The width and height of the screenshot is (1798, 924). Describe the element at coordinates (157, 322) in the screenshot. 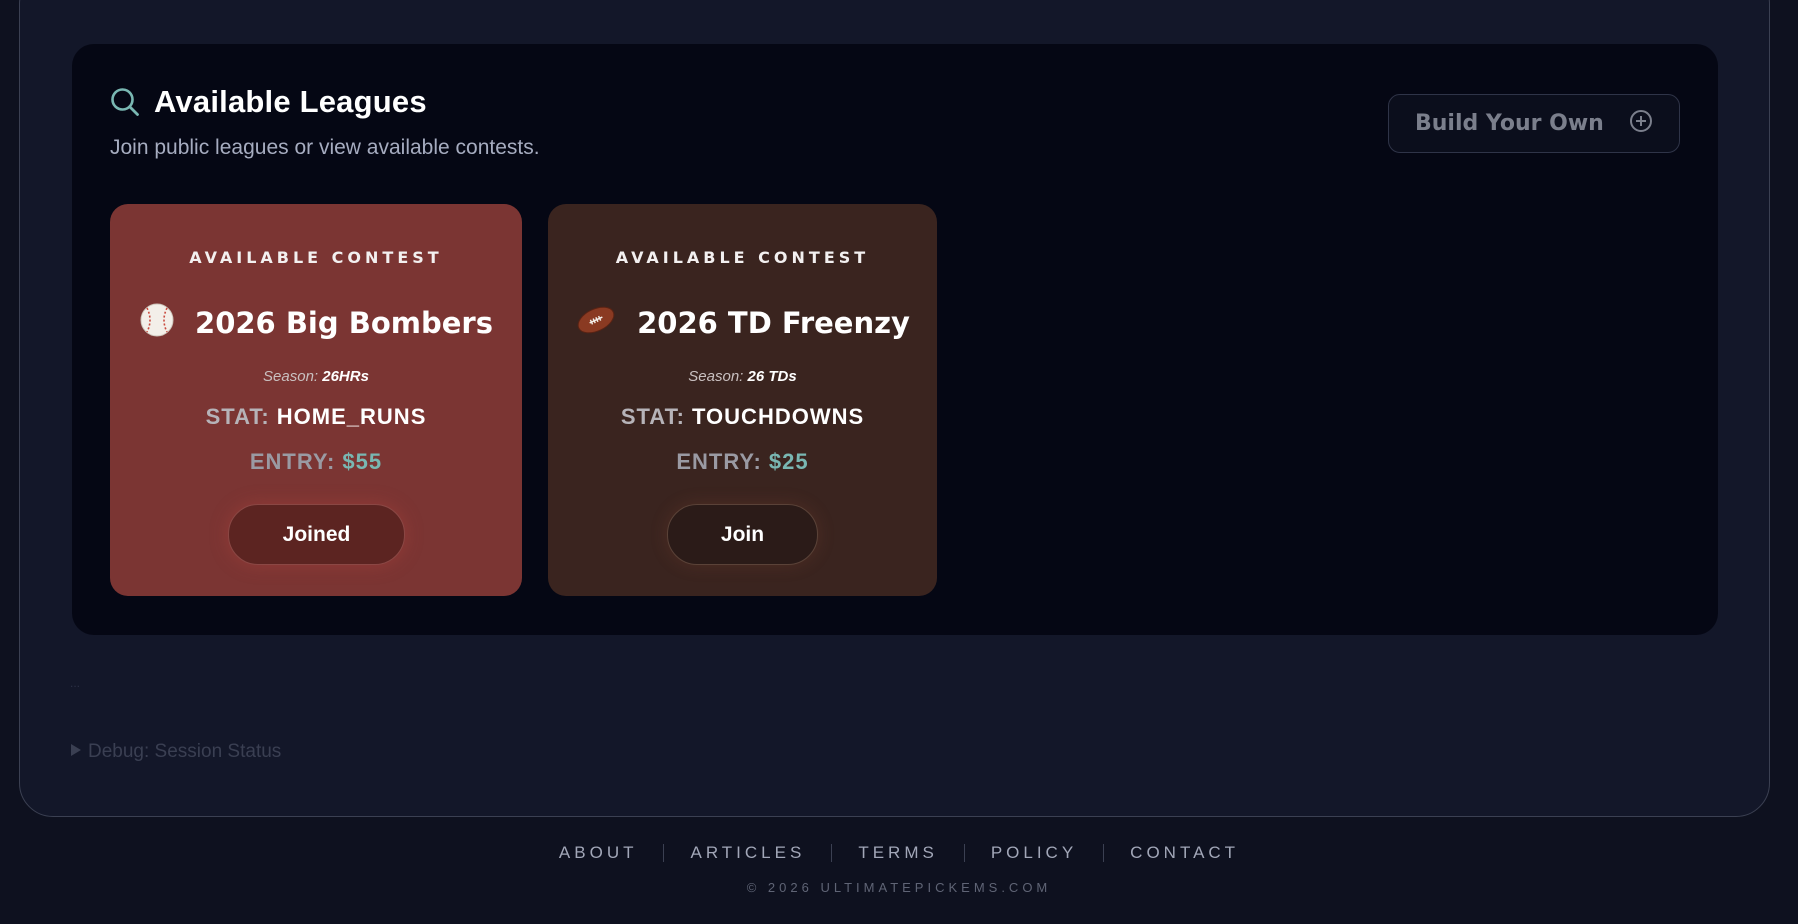

I see `baseball-icon` at that location.